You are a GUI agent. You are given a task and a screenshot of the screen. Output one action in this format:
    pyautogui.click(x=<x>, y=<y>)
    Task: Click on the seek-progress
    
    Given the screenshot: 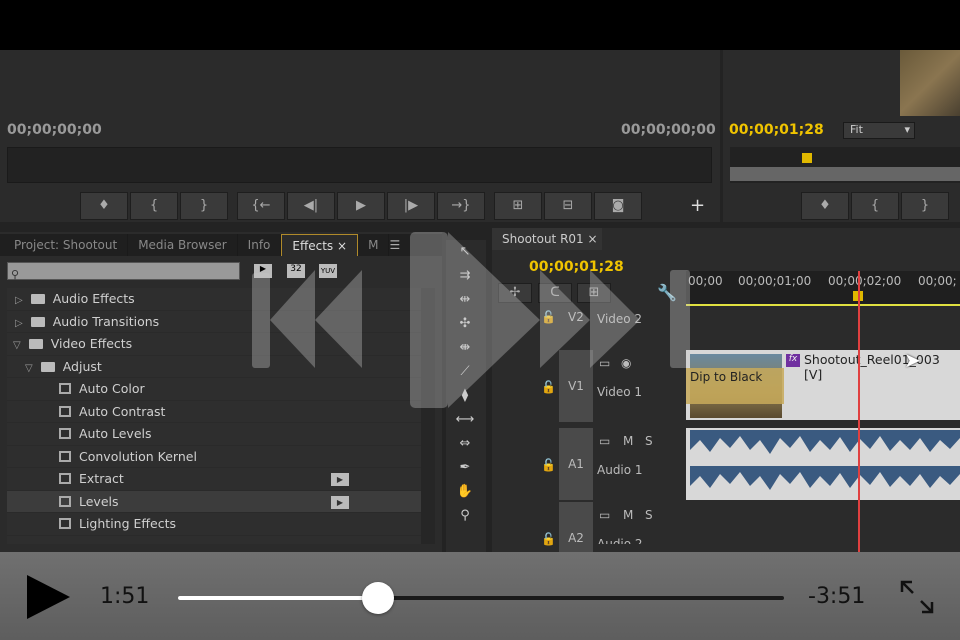 What is the action you would take?
    pyautogui.click(x=278, y=598)
    